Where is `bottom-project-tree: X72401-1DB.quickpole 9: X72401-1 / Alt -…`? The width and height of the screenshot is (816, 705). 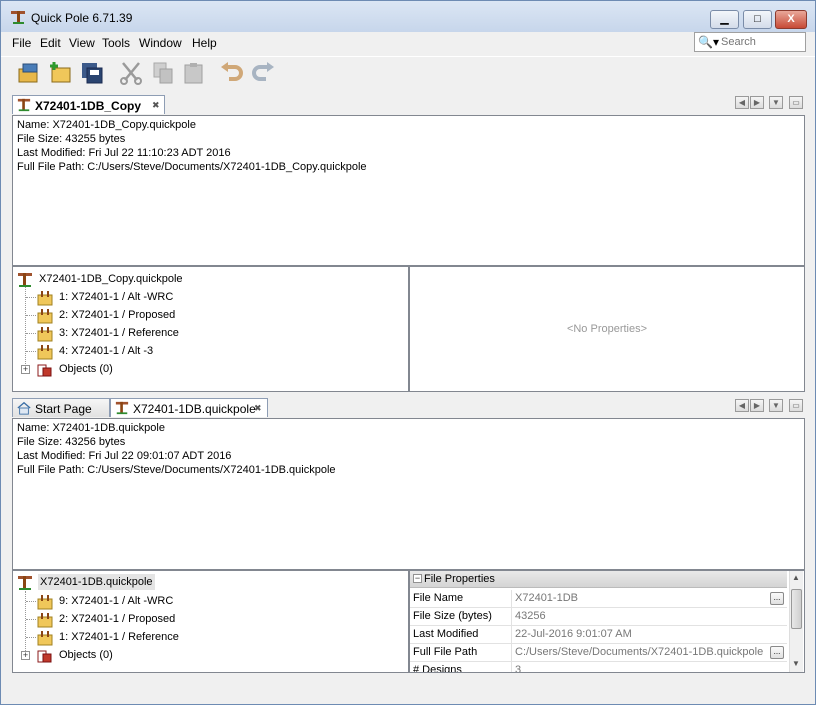
bottom-project-tree: X72401-1DB.quickpole 9: X72401-1 / Alt -… is located at coordinates (210, 621).